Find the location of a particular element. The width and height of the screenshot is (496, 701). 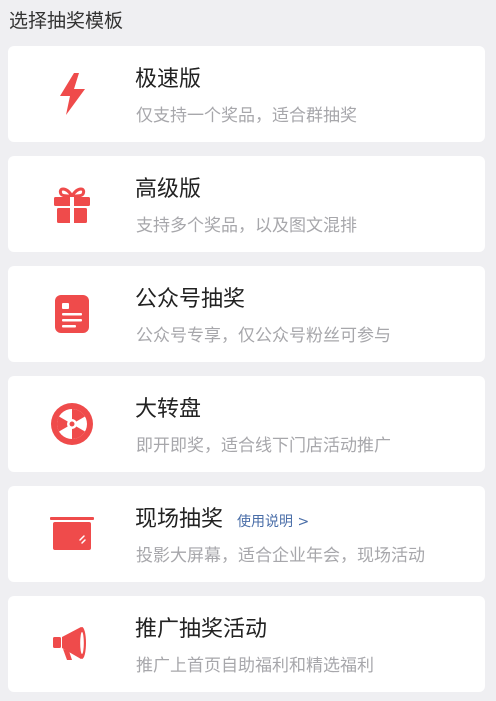

template-description: 推广上首页自助福利和精选福利 is located at coordinates (255, 666).